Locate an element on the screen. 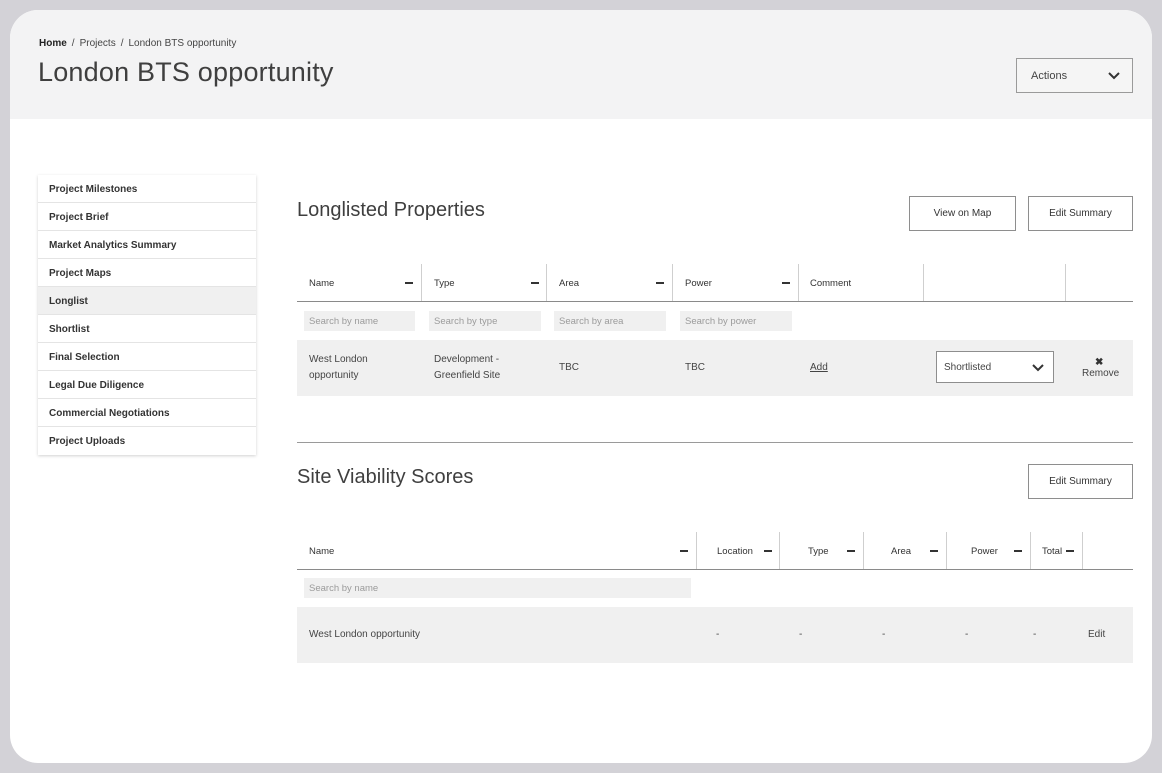 The image size is (1162, 773). actions-label: Actions is located at coordinates (1049, 76).